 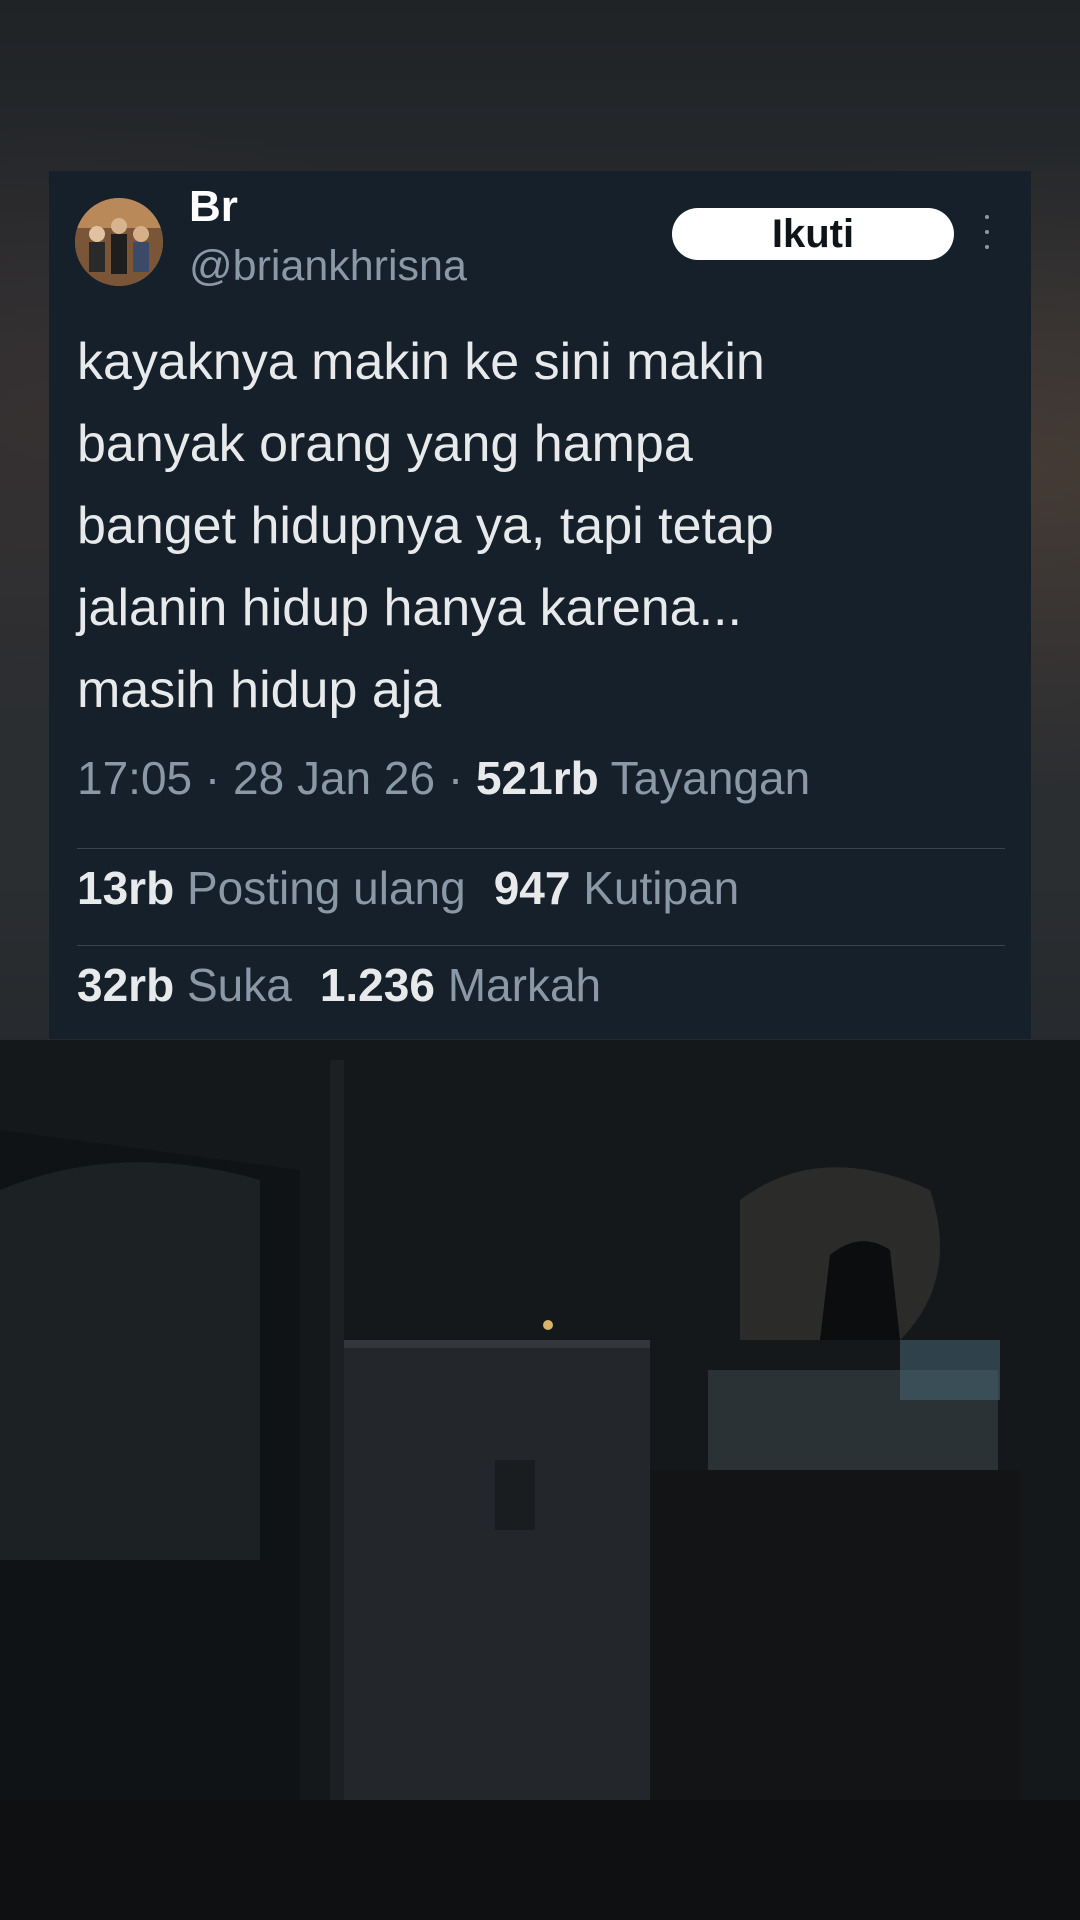 What do you see at coordinates (710, 778) in the screenshot?
I see `views-label: Tayangan` at bounding box center [710, 778].